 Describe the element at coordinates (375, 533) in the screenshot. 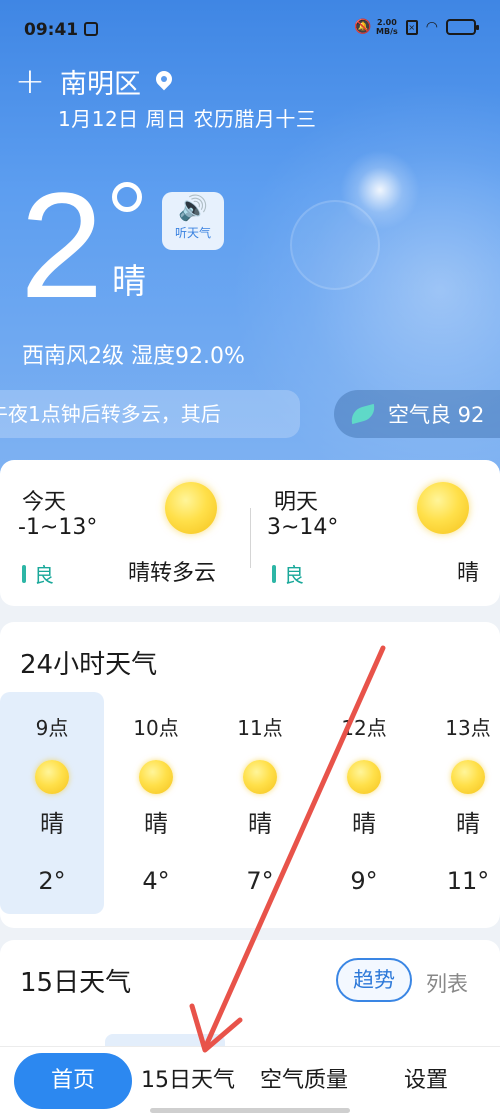

I see `tomorrow-forecast: 明天 3~14° 良 晴` at that location.